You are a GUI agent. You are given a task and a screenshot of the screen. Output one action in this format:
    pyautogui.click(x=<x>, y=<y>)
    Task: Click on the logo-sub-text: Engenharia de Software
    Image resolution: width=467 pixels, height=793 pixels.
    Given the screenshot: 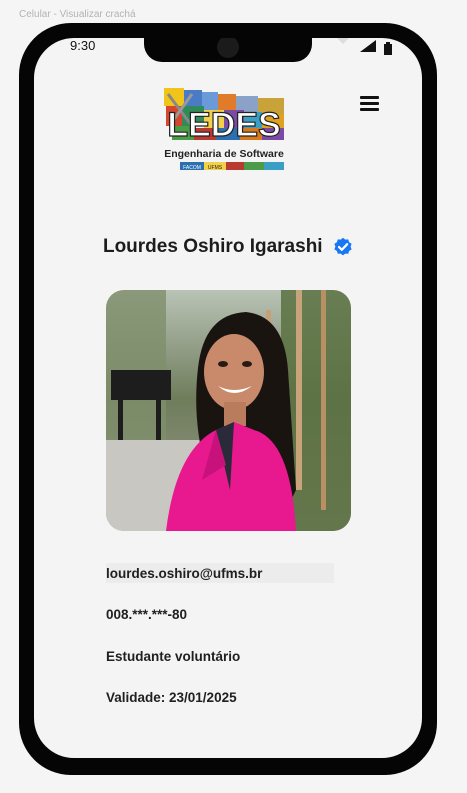 What is the action you would take?
    pyautogui.click(x=224, y=154)
    